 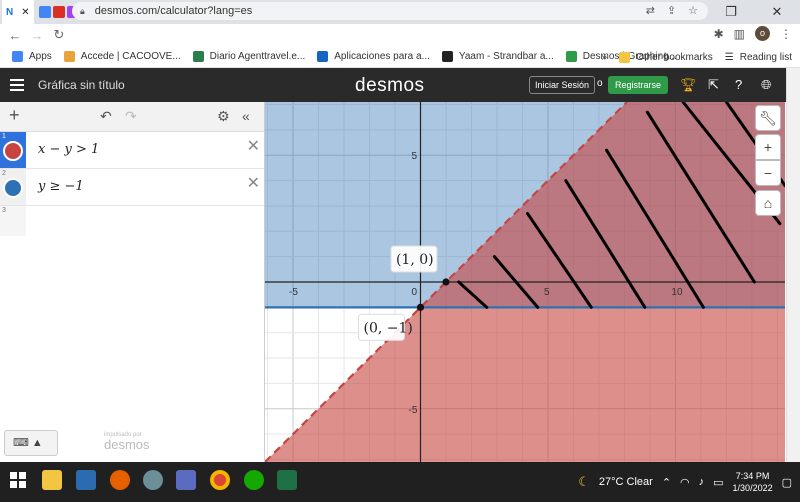 What do you see at coordinates (14, 115) in the screenshot?
I see `add-expression-icon: +` at bounding box center [14, 115].